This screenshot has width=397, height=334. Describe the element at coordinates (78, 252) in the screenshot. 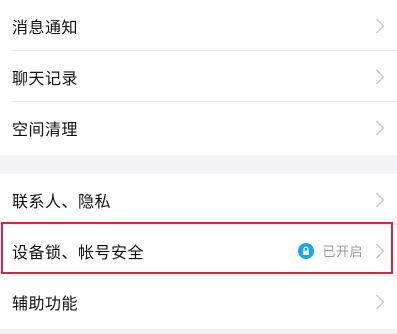

I see `settings-item-label: 设备锁、帐号安全` at that location.